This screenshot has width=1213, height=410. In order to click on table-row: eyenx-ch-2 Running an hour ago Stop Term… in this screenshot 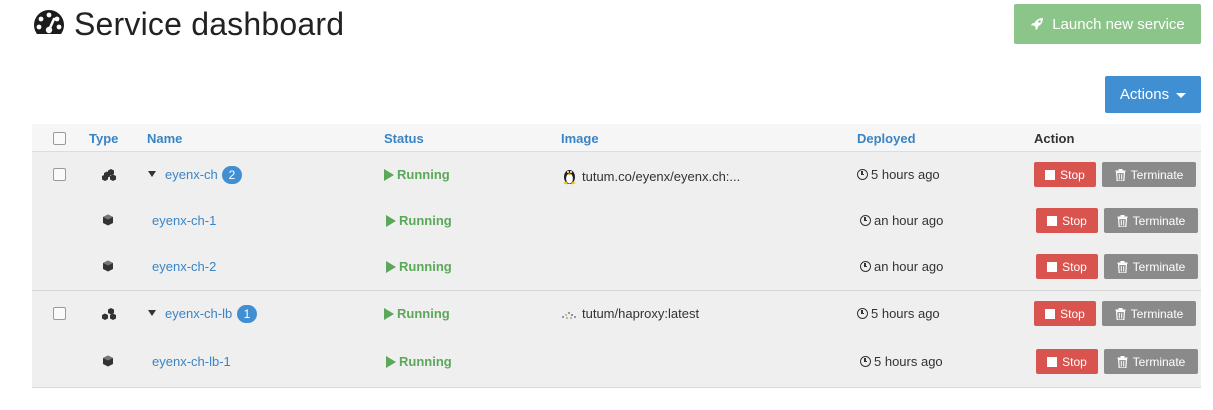, I will do `click(616, 267)`.